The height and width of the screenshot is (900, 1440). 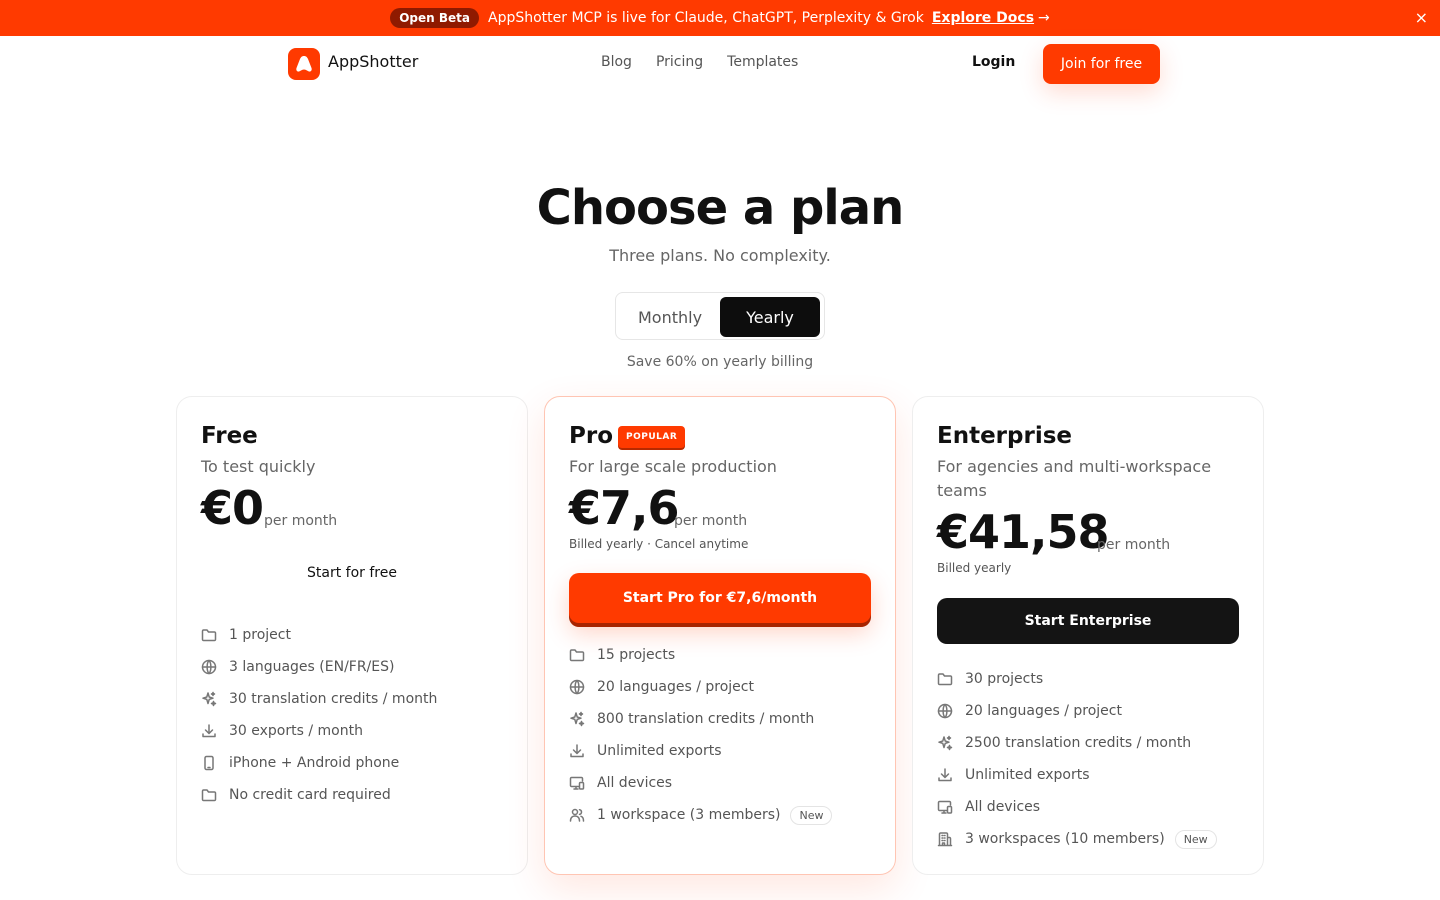 What do you see at coordinates (673, 466) in the screenshot?
I see `plan-description: For large scale production` at bounding box center [673, 466].